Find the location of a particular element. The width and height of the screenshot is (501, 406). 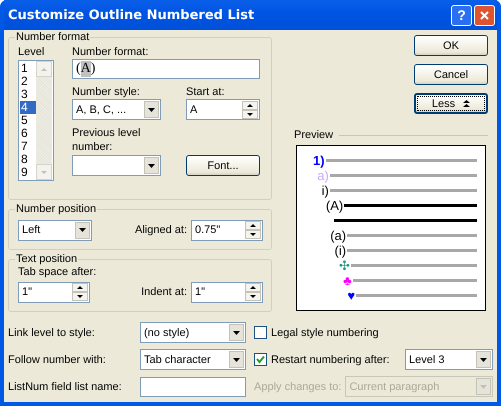

field-label: Aligned at: is located at coordinates (161, 230).